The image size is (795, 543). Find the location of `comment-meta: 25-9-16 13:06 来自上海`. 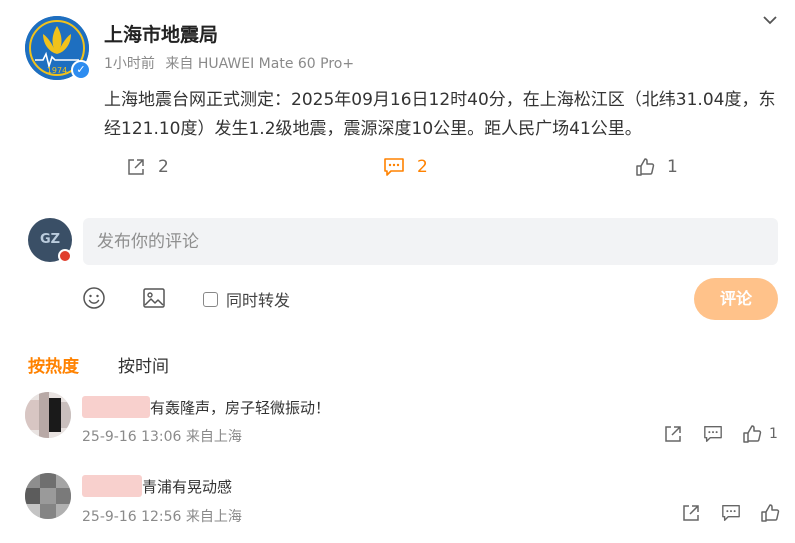

comment-meta: 25-9-16 13:06 来自上海 is located at coordinates (162, 436).